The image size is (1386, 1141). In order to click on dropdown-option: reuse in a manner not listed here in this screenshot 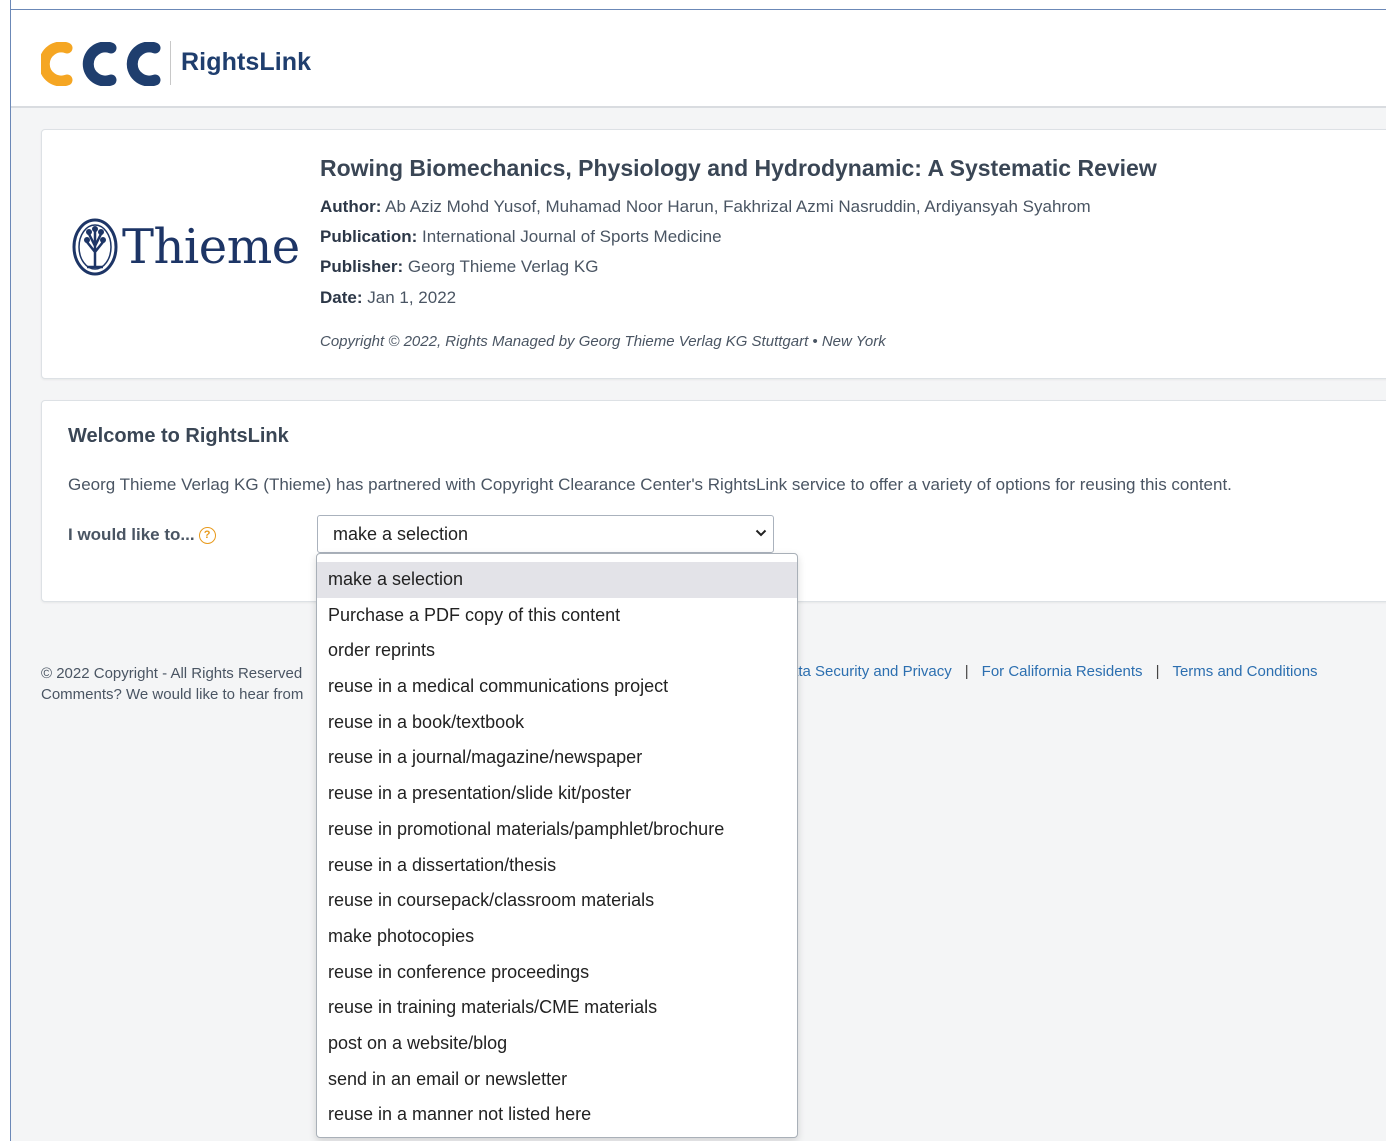, I will do `click(557, 1115)`.